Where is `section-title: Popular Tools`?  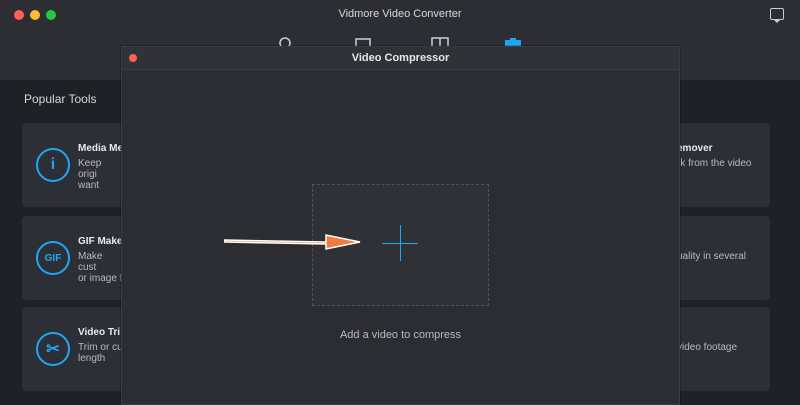
section-title: Popular Tools is located at coordinates (60, 99).